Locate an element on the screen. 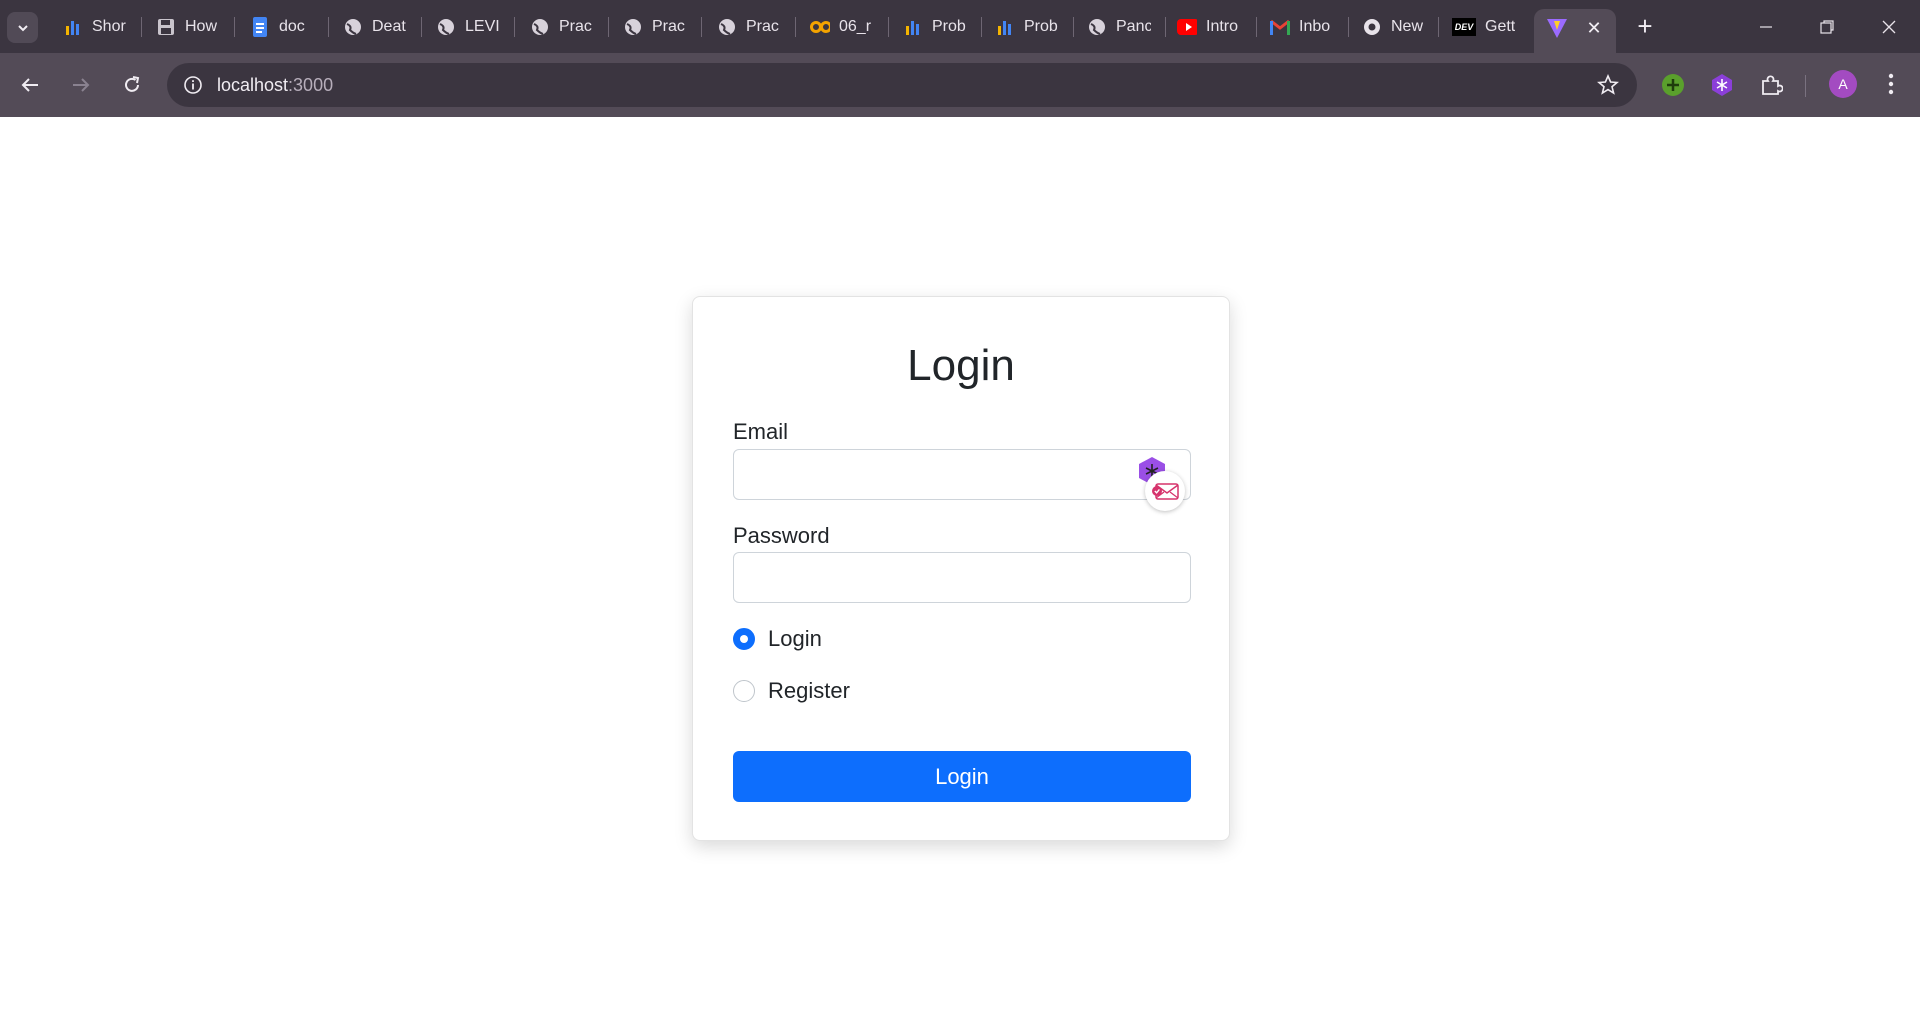  email-protect-button is located at coordinates (1165, 491).